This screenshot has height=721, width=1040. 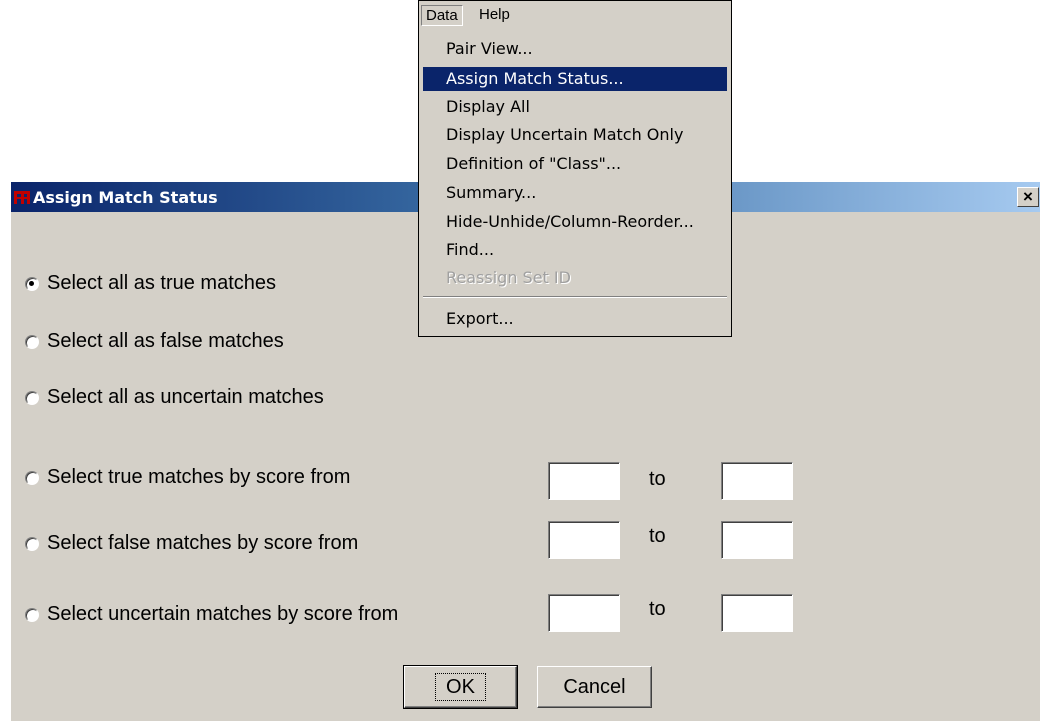 I want to click on radio-label: Select false matches by score from, so click(x=203, y=543).